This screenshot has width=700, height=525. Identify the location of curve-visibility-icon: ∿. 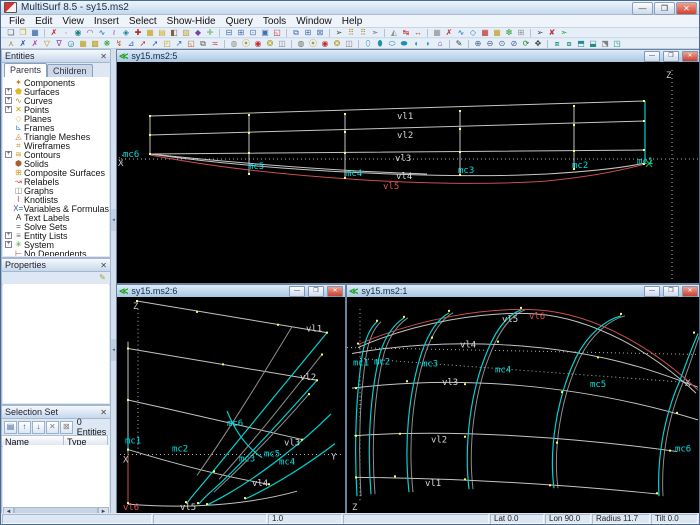
(461, 32).